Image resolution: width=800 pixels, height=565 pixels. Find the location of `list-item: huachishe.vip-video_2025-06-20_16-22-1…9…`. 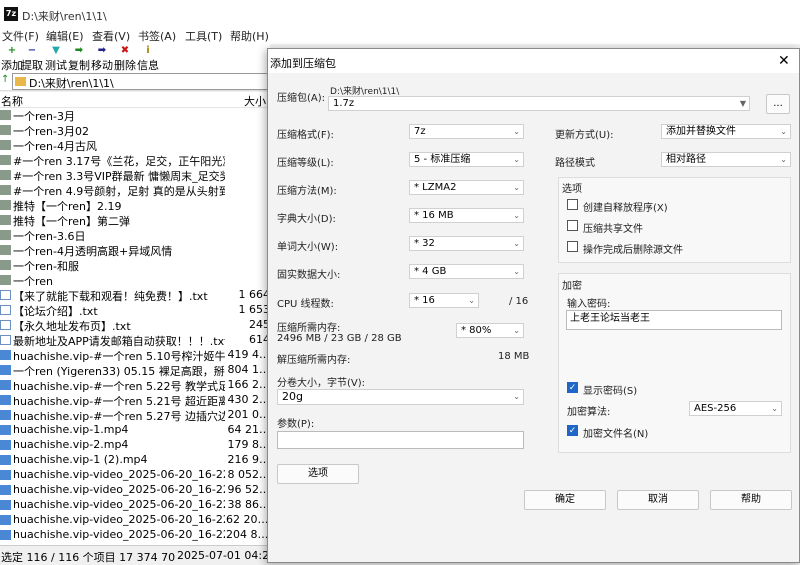

list-item: huachishe.vip-video_2025-06-20_16-22-1…9… is located at coordinates (135, 490).